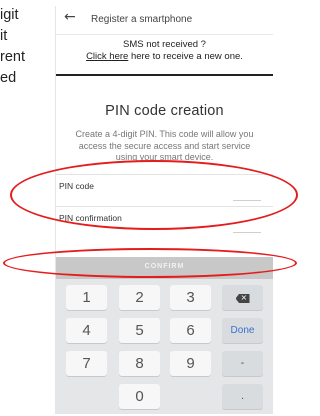 The height and width of the screenshot is (416, 320). I want to click on confirm-highlight-ellipse, so click(150, 263).